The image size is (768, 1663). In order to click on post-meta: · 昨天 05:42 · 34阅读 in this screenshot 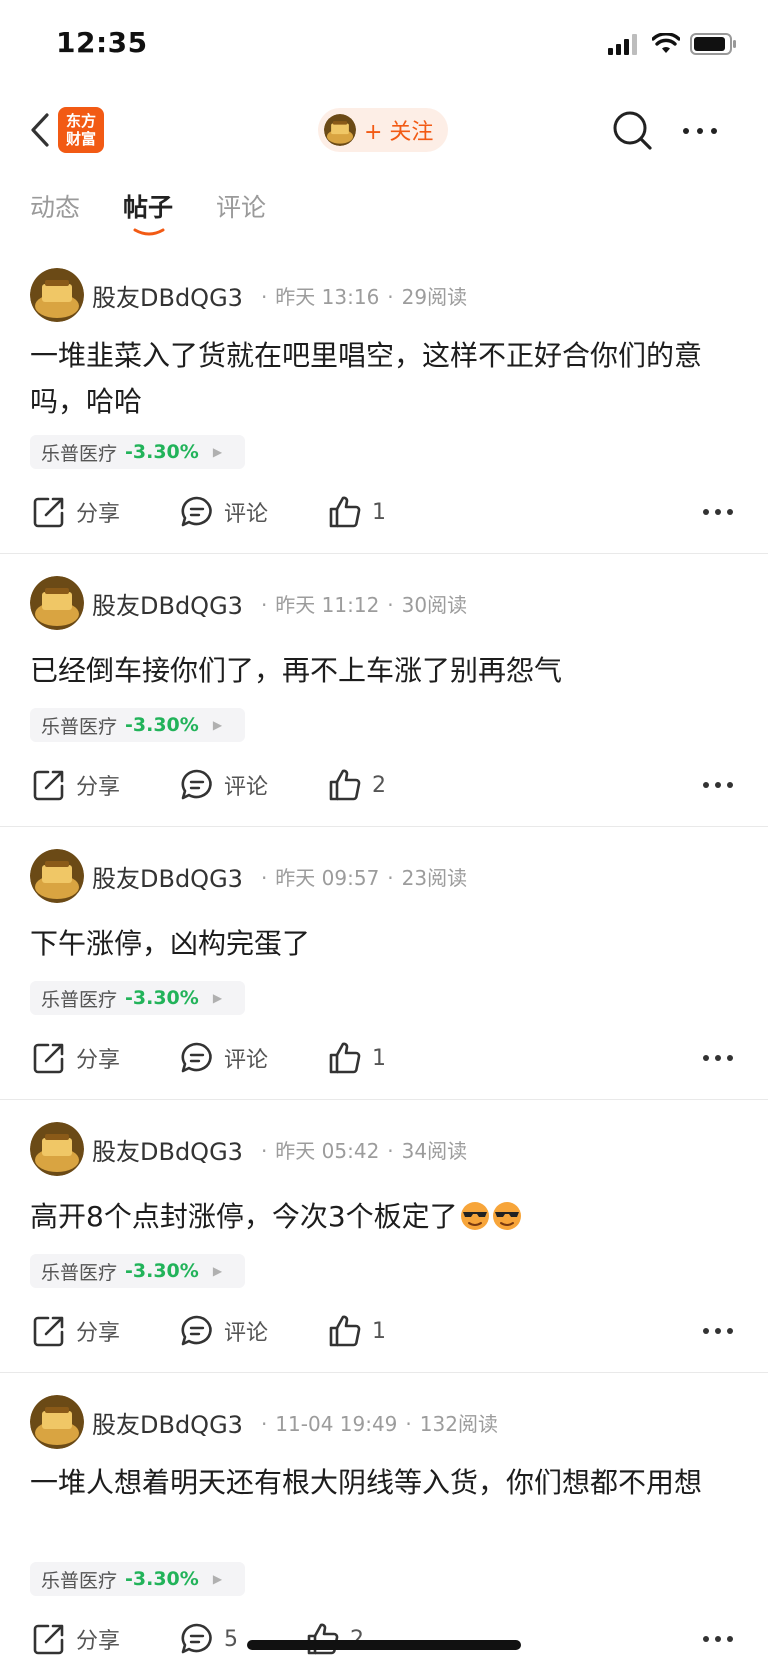, I will do `click(364, 1150)`.